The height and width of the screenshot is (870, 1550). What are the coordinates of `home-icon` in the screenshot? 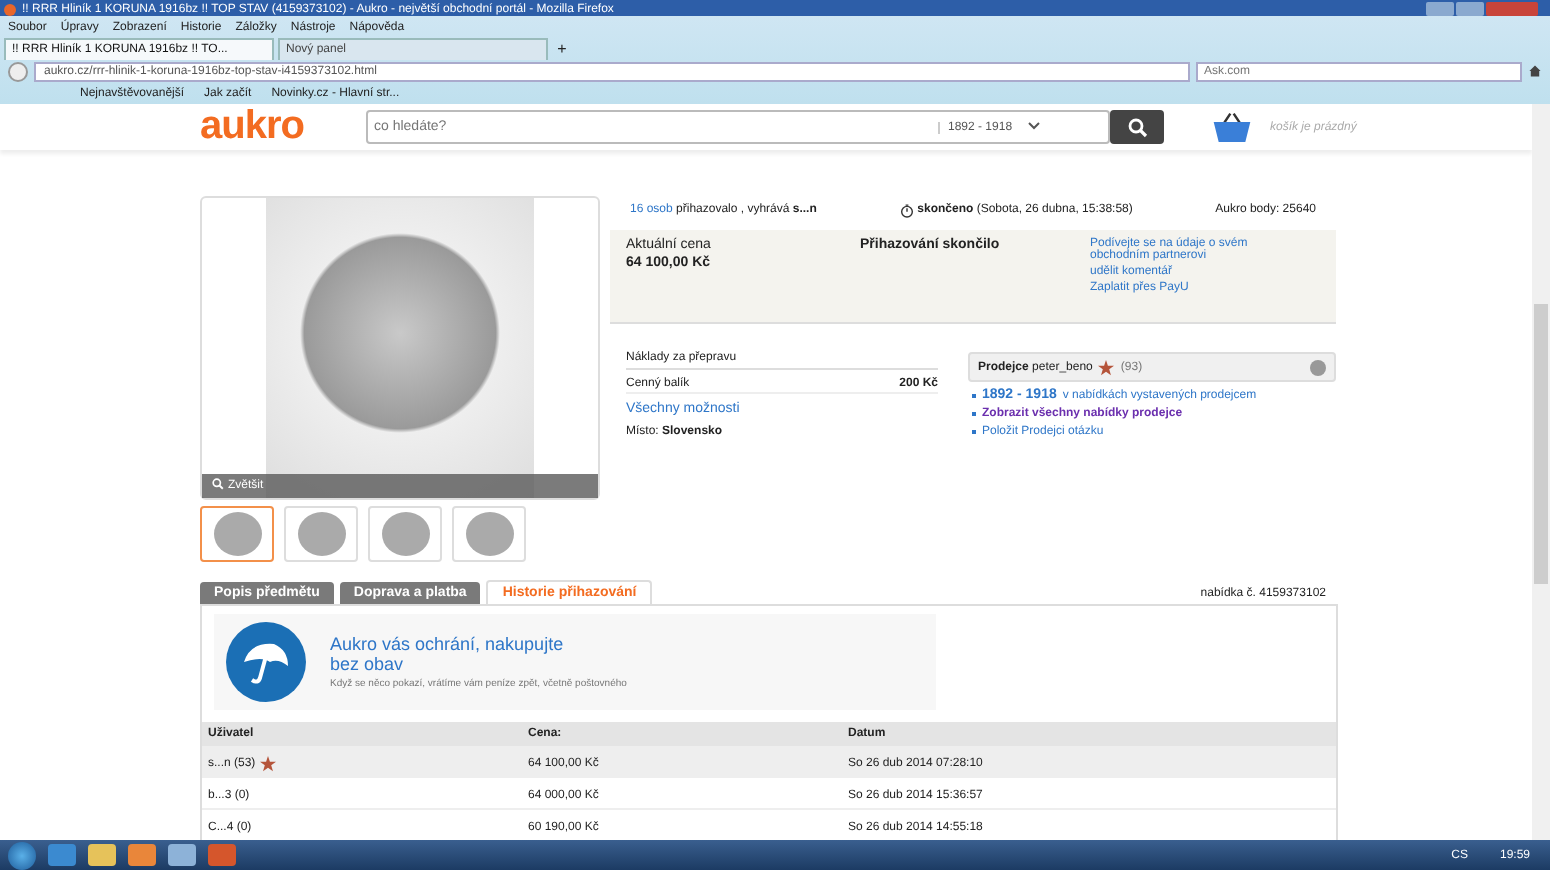 It's located at (1535, 71).